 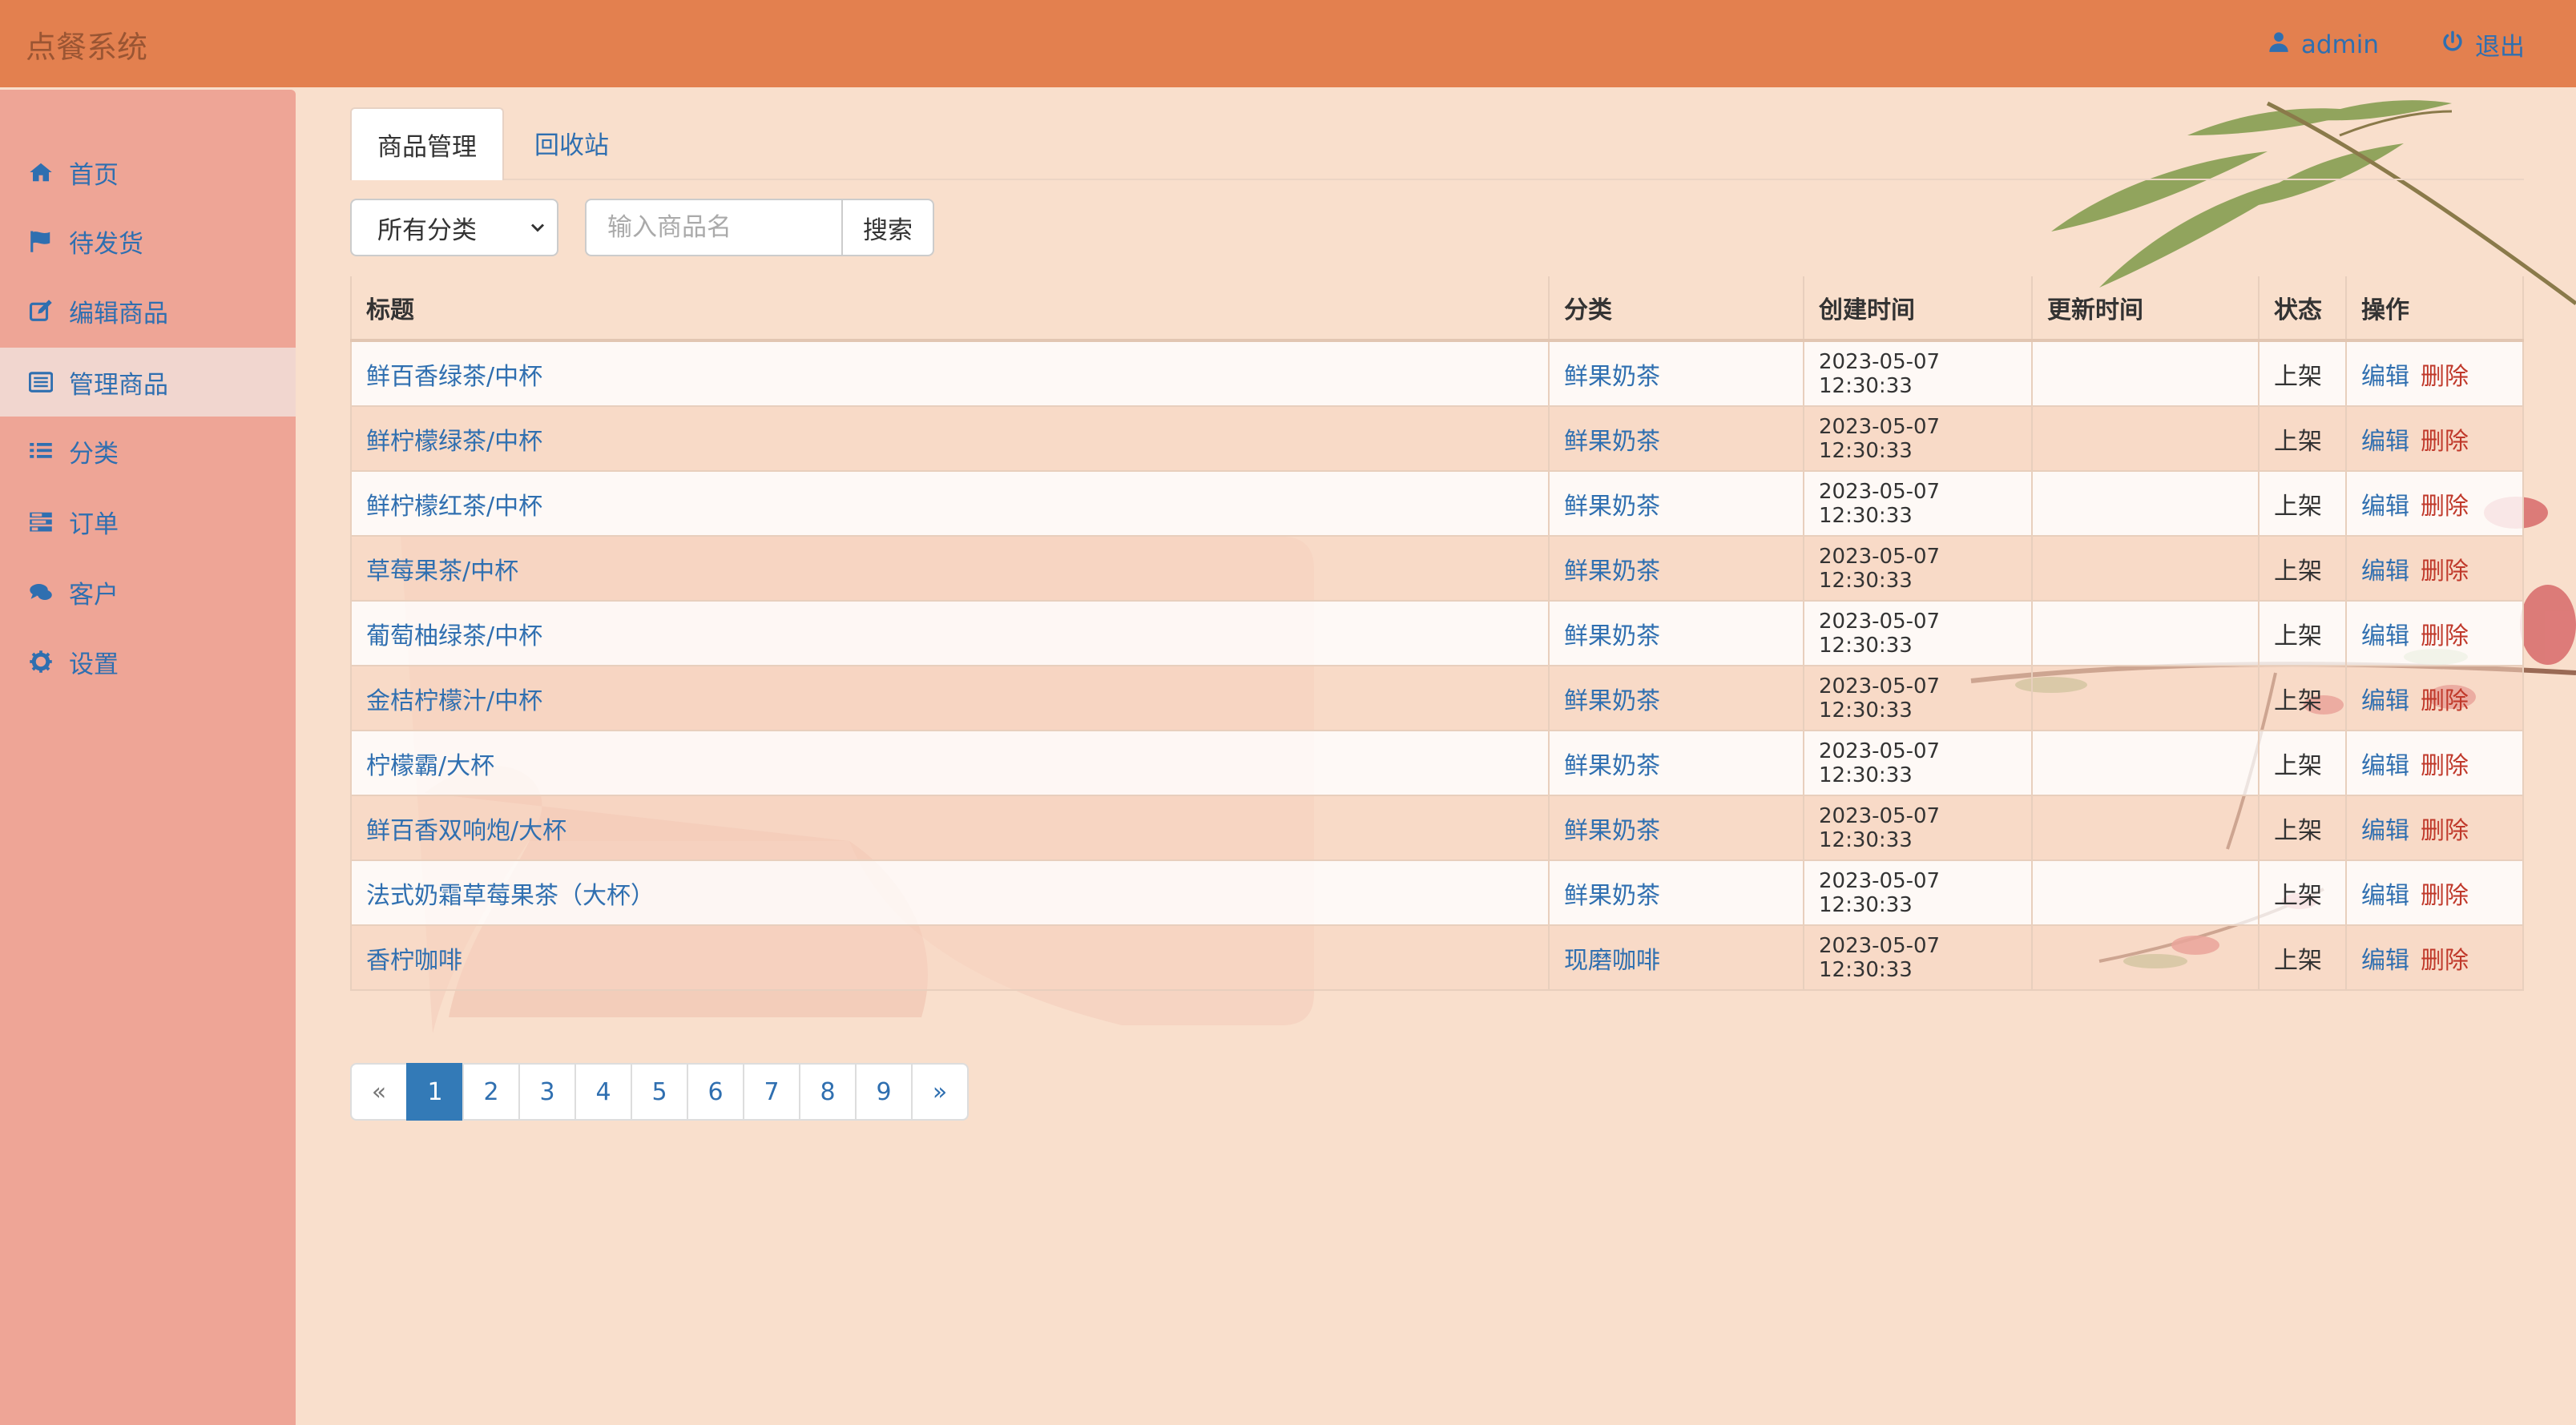 What do you see at coordinates (148, 241) in the screenshot?
I see `sidebar-item-pending: 待发货` at bounding box center [148, 241].